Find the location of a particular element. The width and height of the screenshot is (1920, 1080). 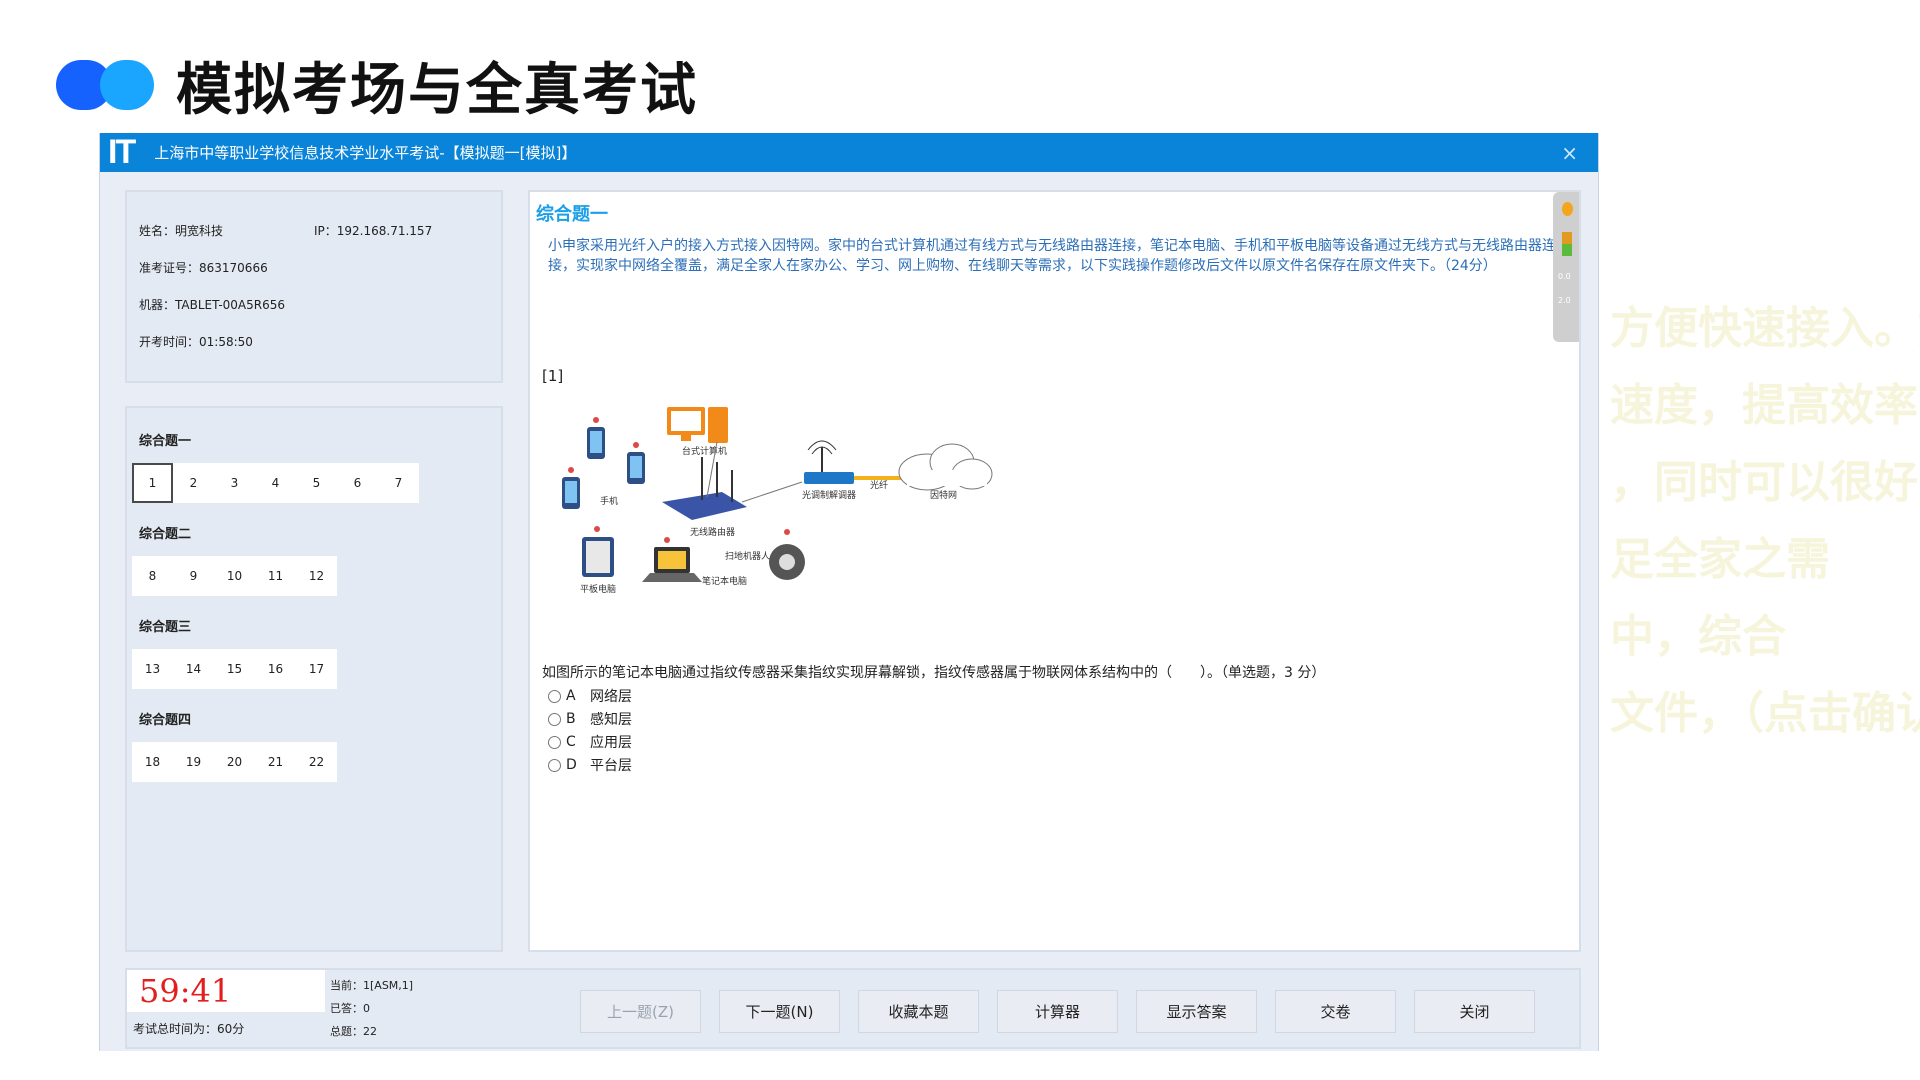

option-a: A 网络层 is located at coordinates (590, 696).